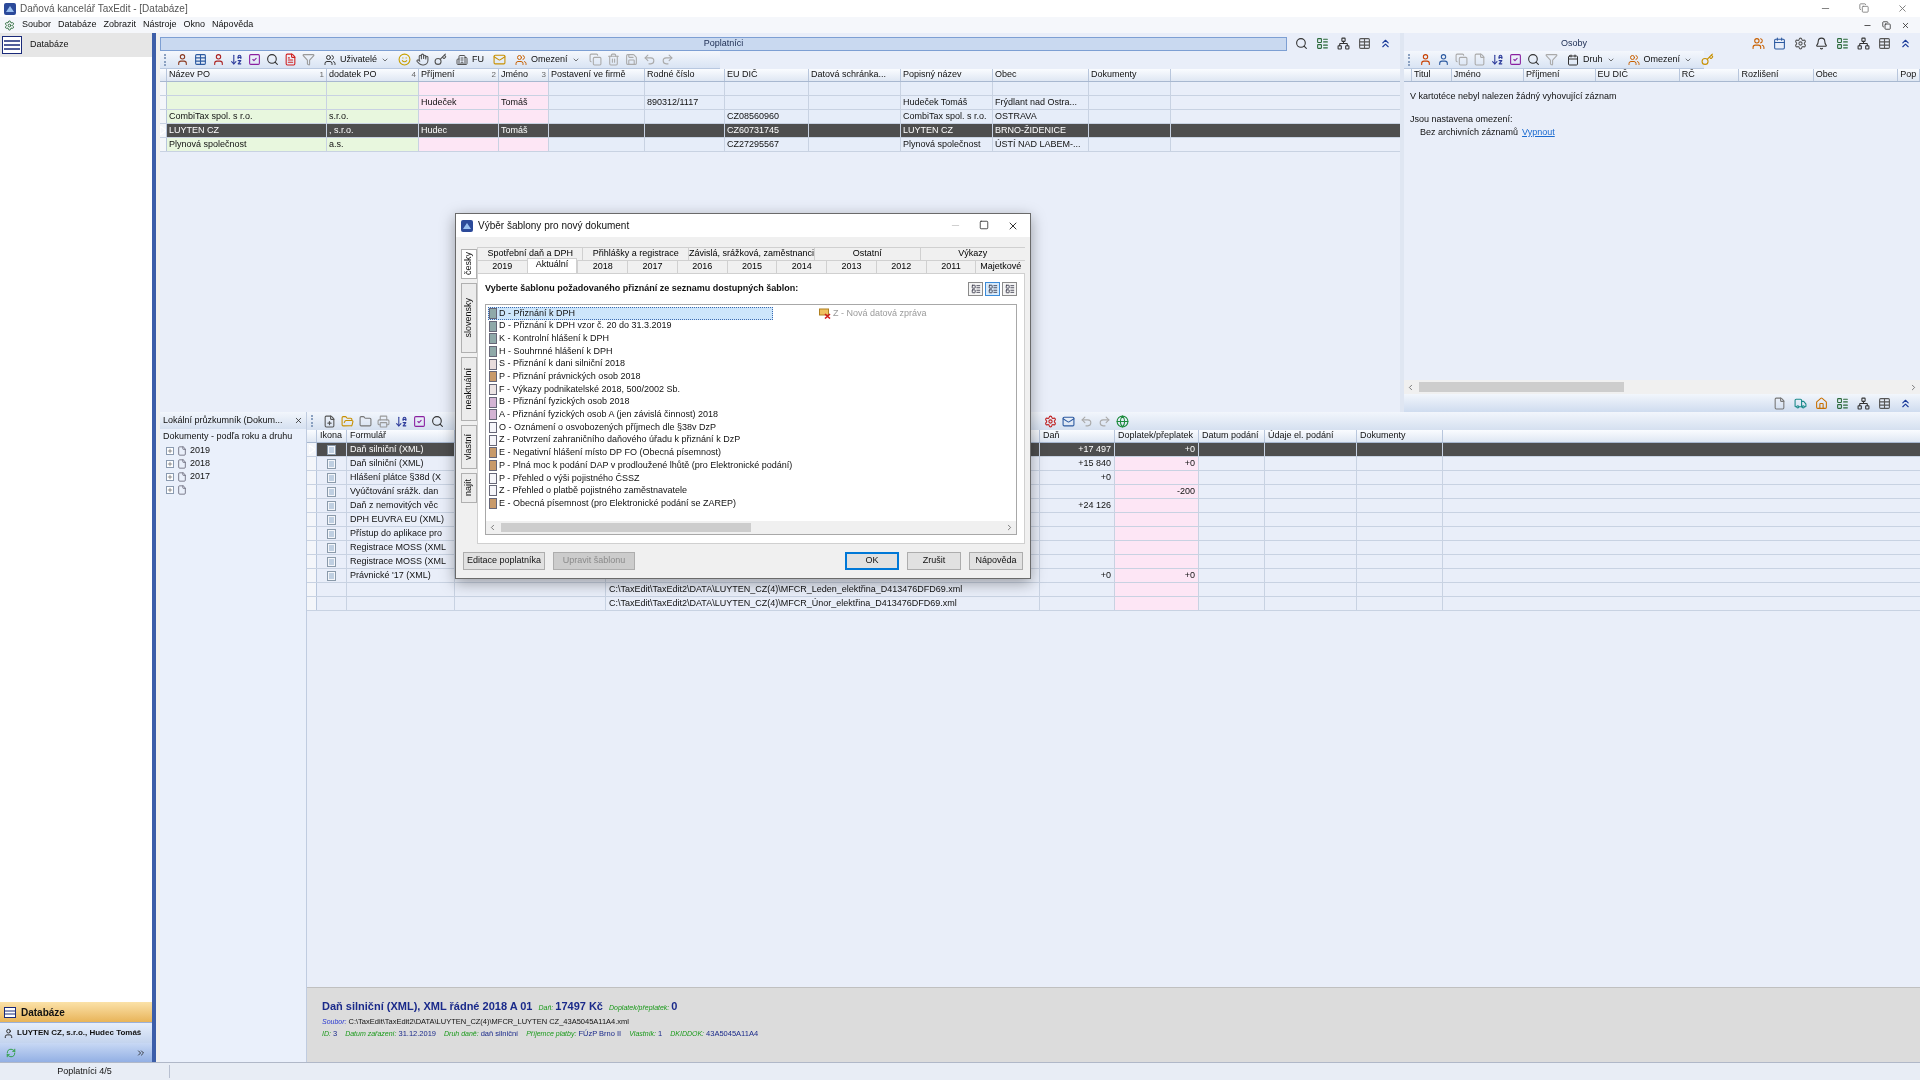 This screenshot has width=1920, height=1080. Describe the element at coordinates (595, 59) in the screenshot. I see `copy-icon` at that location.